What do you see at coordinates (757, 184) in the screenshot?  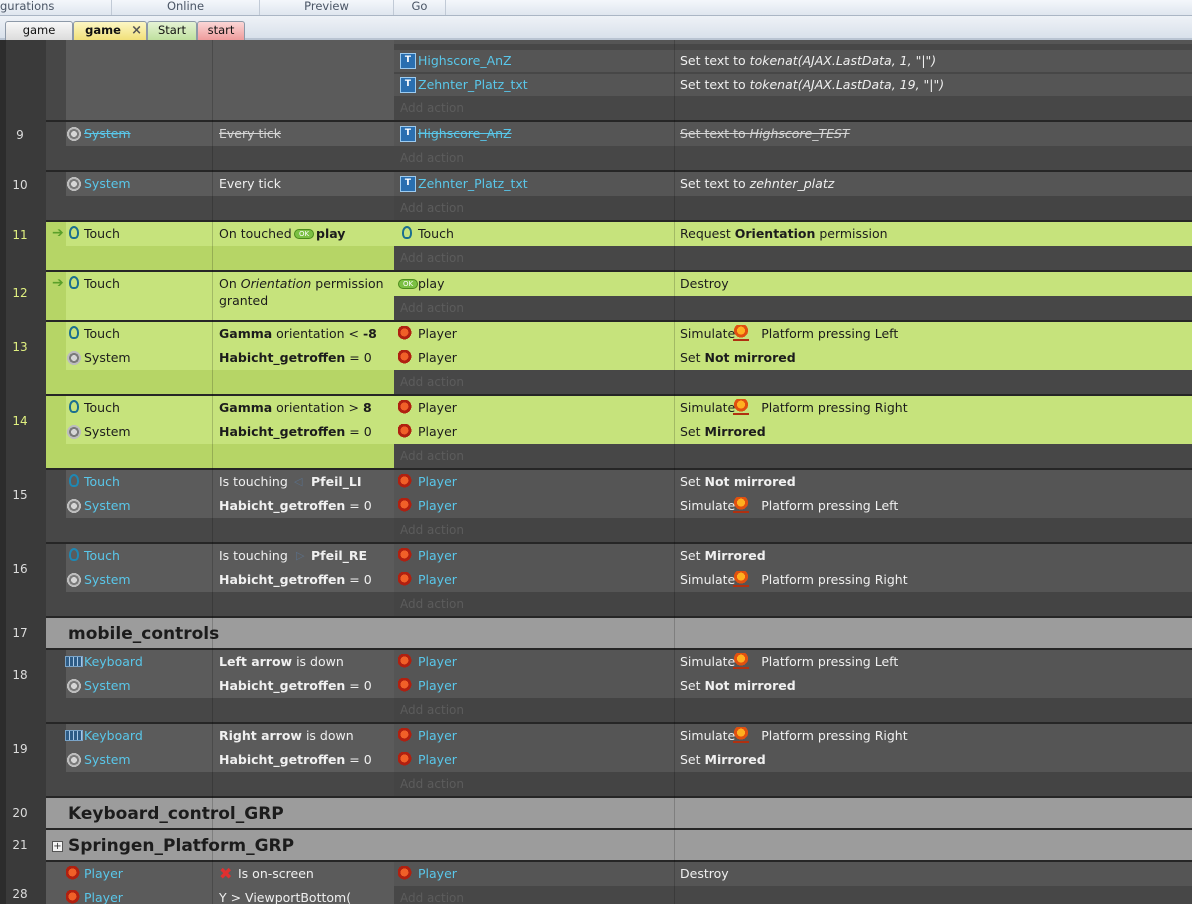 I see `action-text: Set text to zehnter_platz` at bounding box center [757, 184].